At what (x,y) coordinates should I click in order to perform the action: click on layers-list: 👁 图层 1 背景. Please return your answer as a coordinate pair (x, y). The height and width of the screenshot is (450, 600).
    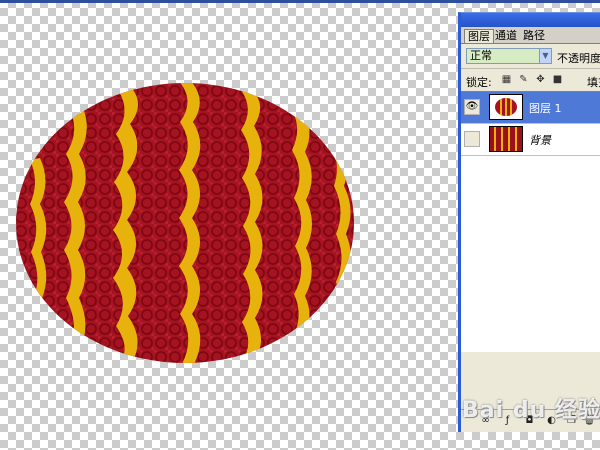
    Looking at the image, I should click on (530, 221).